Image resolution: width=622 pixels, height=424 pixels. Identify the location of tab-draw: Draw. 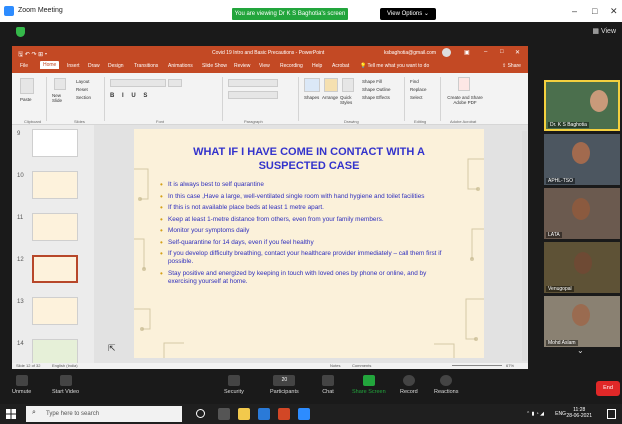
(94, 66).